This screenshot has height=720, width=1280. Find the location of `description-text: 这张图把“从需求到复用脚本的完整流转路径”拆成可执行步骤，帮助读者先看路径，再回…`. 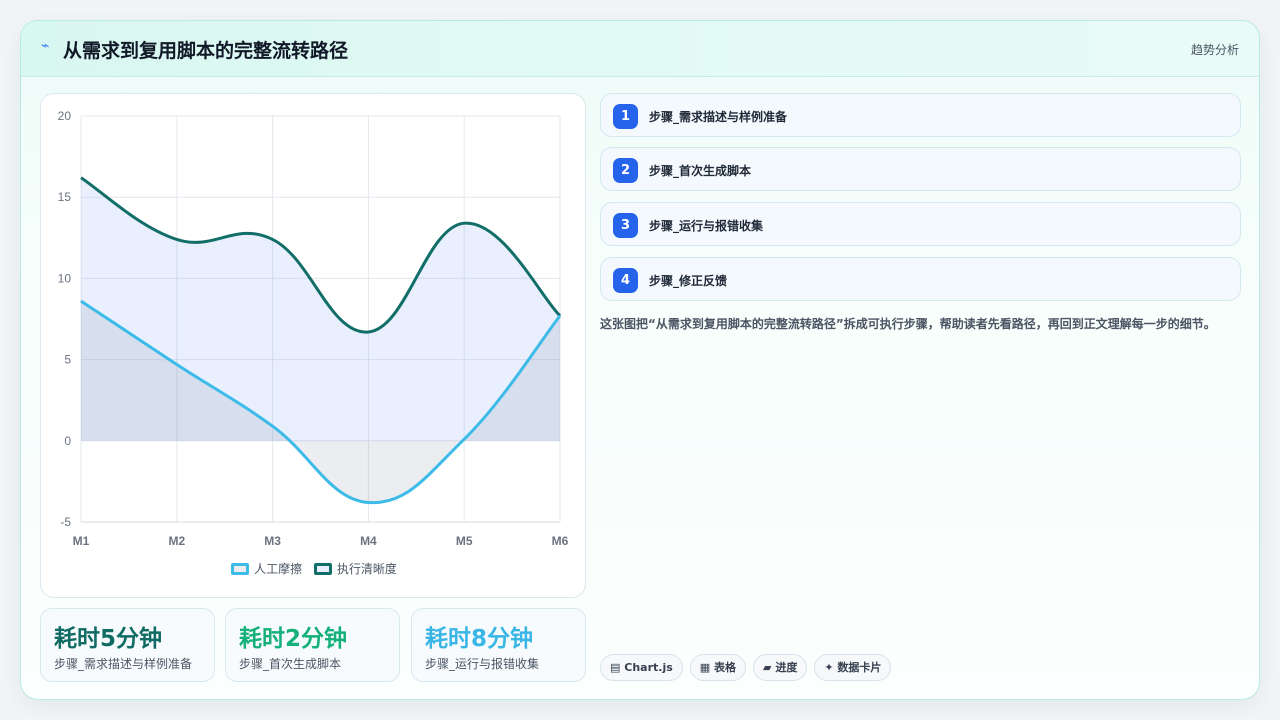

description-text: 这张图把“从需求到复用脚本的完整流转路径”拆成可执行步骤，帮助读者先看路径，再回… is located at coordinates (908, 324).